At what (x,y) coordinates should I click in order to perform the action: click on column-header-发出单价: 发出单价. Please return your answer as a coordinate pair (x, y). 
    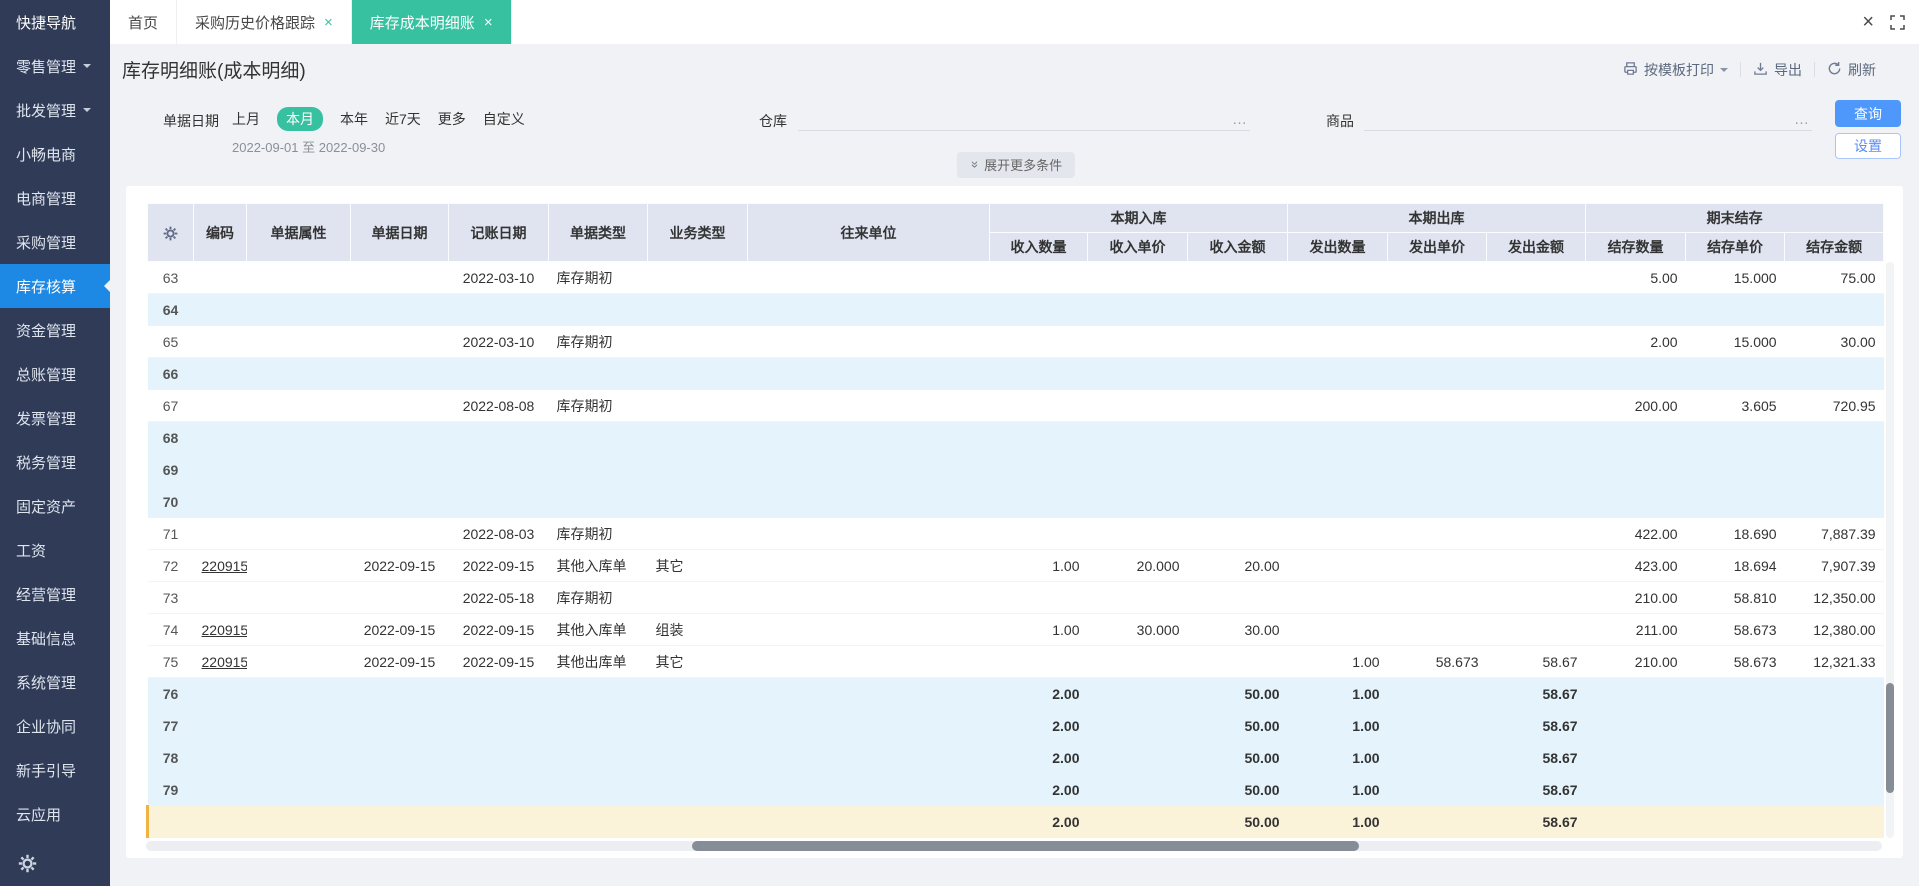
    Looking at the image, I should click on (1437, 247).